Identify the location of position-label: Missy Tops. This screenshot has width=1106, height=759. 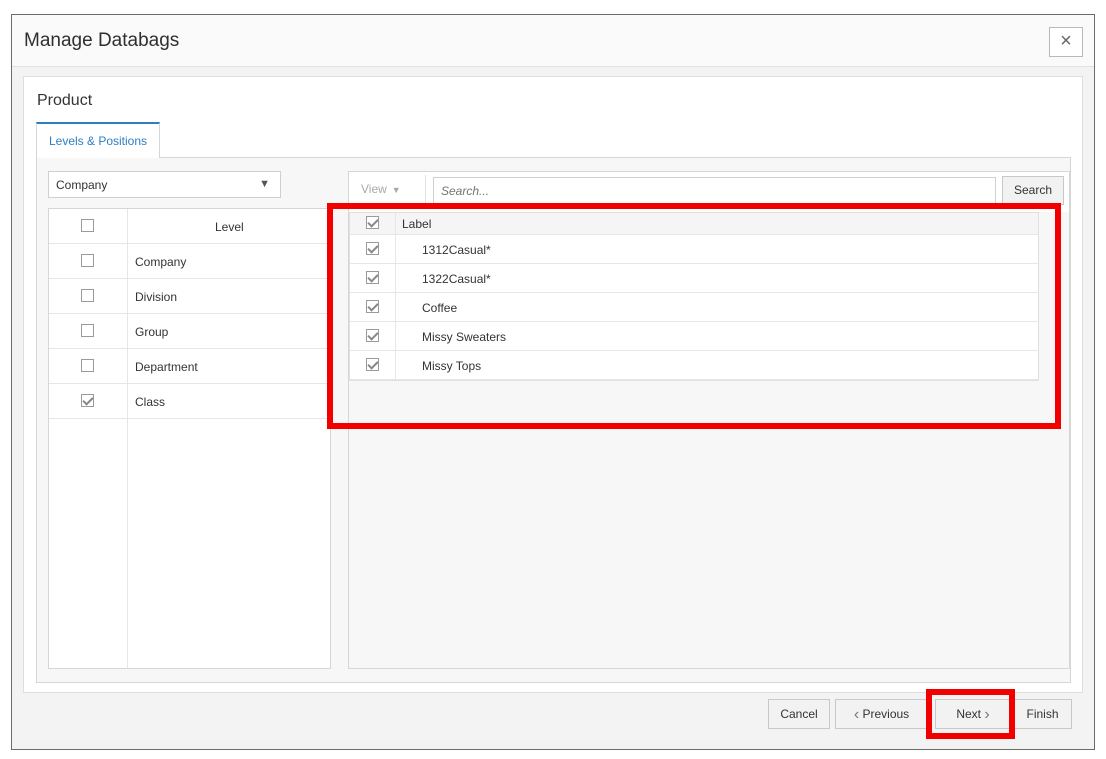
(452, 366).